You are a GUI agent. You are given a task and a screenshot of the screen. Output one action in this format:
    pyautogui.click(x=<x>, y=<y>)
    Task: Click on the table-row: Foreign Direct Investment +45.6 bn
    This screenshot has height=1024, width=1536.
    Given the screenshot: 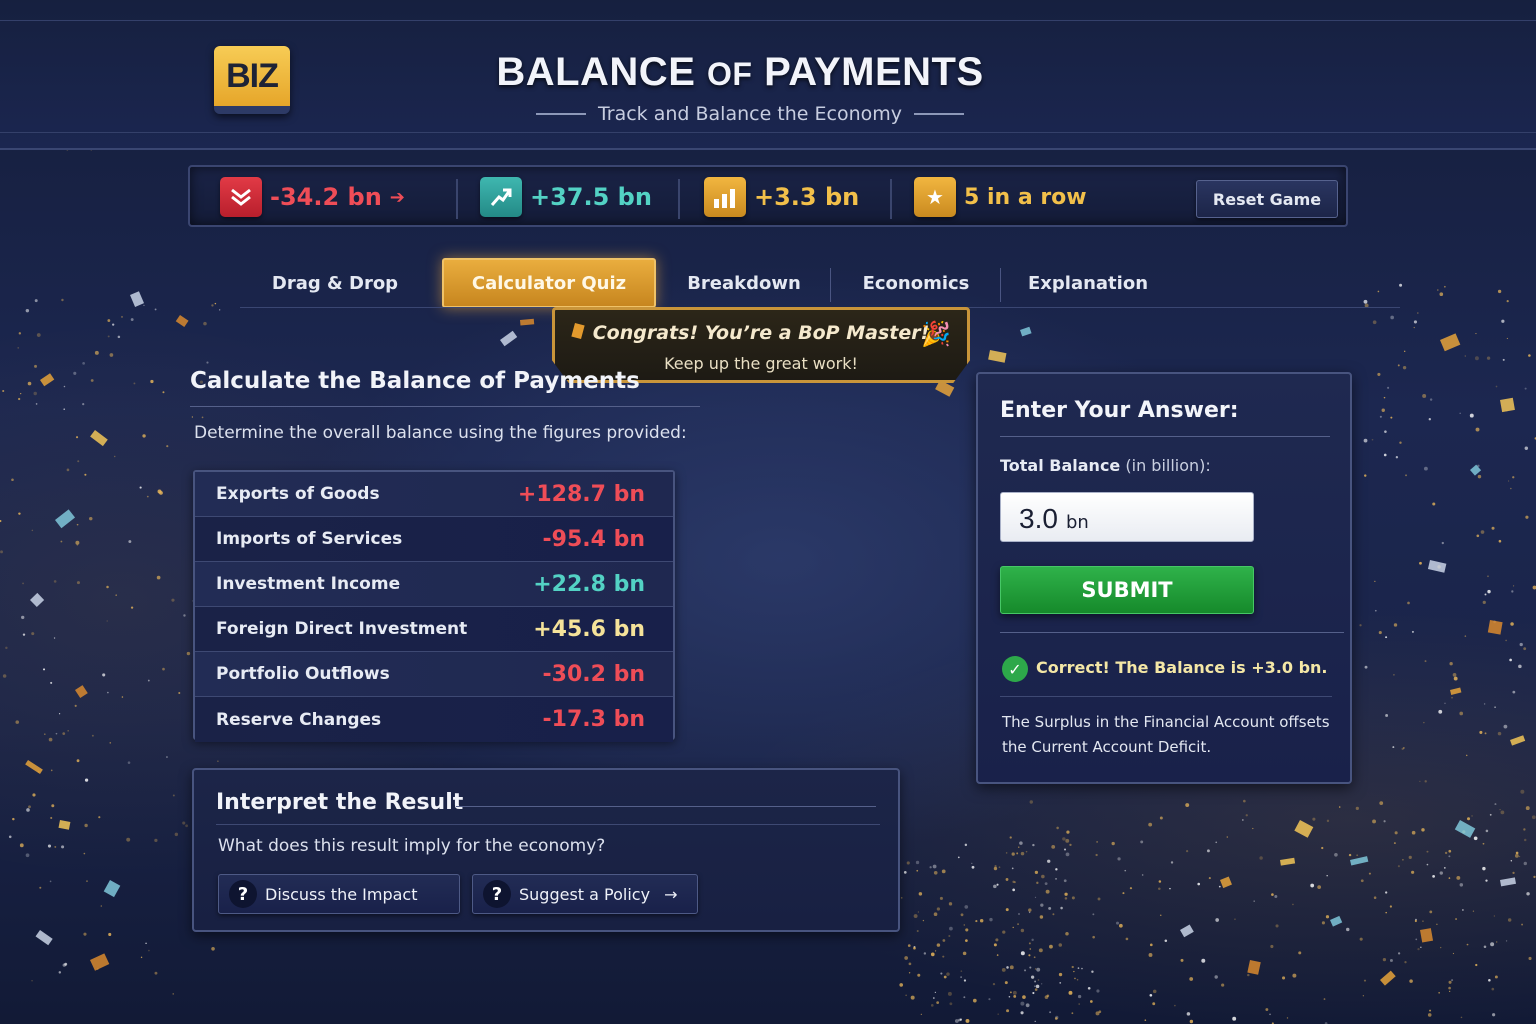 What is the action you would take?
    pyautogui.click(x=434, y=629)
    